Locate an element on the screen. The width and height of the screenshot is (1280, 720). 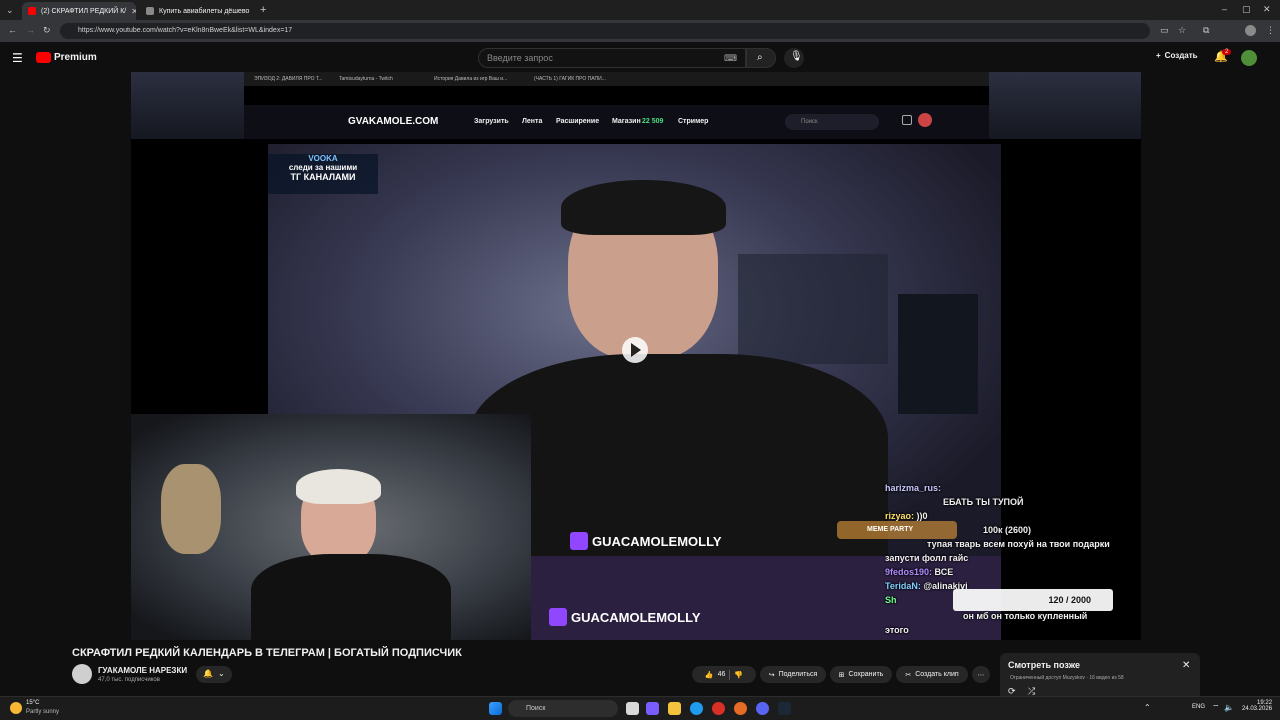
clock: 19:22 24.03.2026 is located at coordinates (1257, 706).